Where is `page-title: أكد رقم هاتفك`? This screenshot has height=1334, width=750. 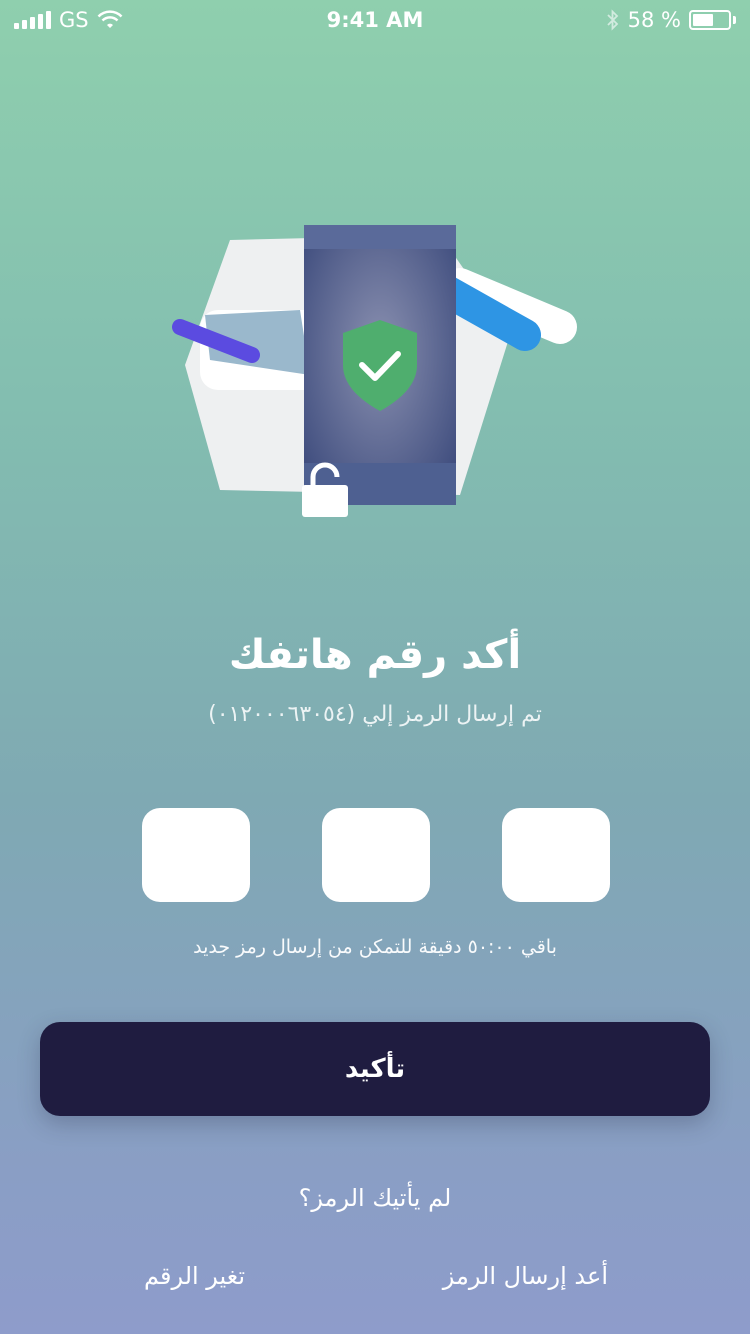 page-title: أكد رقم هاتفك is located at coordinates (375, 655).